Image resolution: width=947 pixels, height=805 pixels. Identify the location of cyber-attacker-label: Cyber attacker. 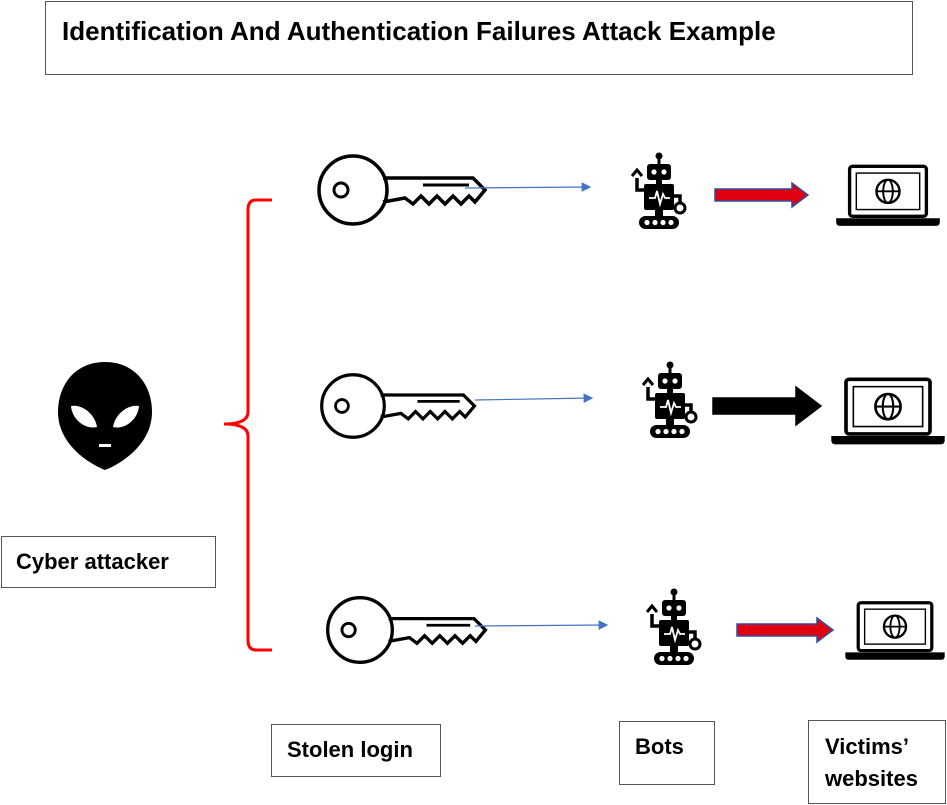
(108, 562).